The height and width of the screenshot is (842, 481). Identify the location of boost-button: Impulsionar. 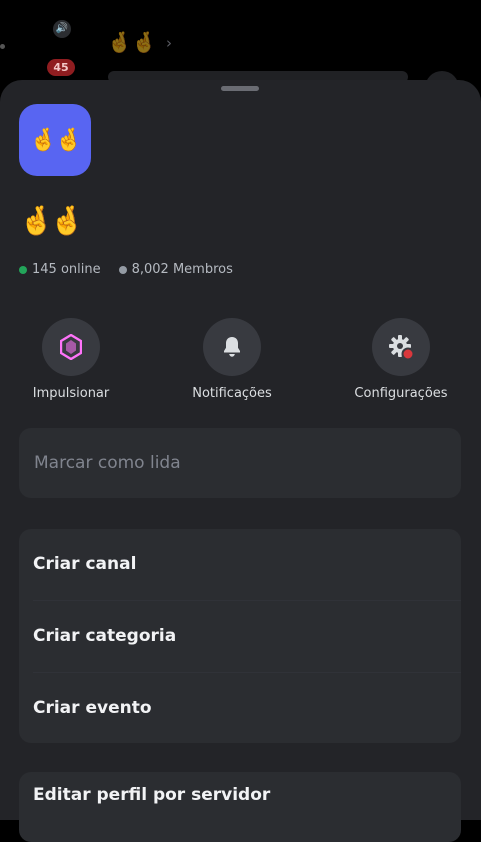
(71, 359).